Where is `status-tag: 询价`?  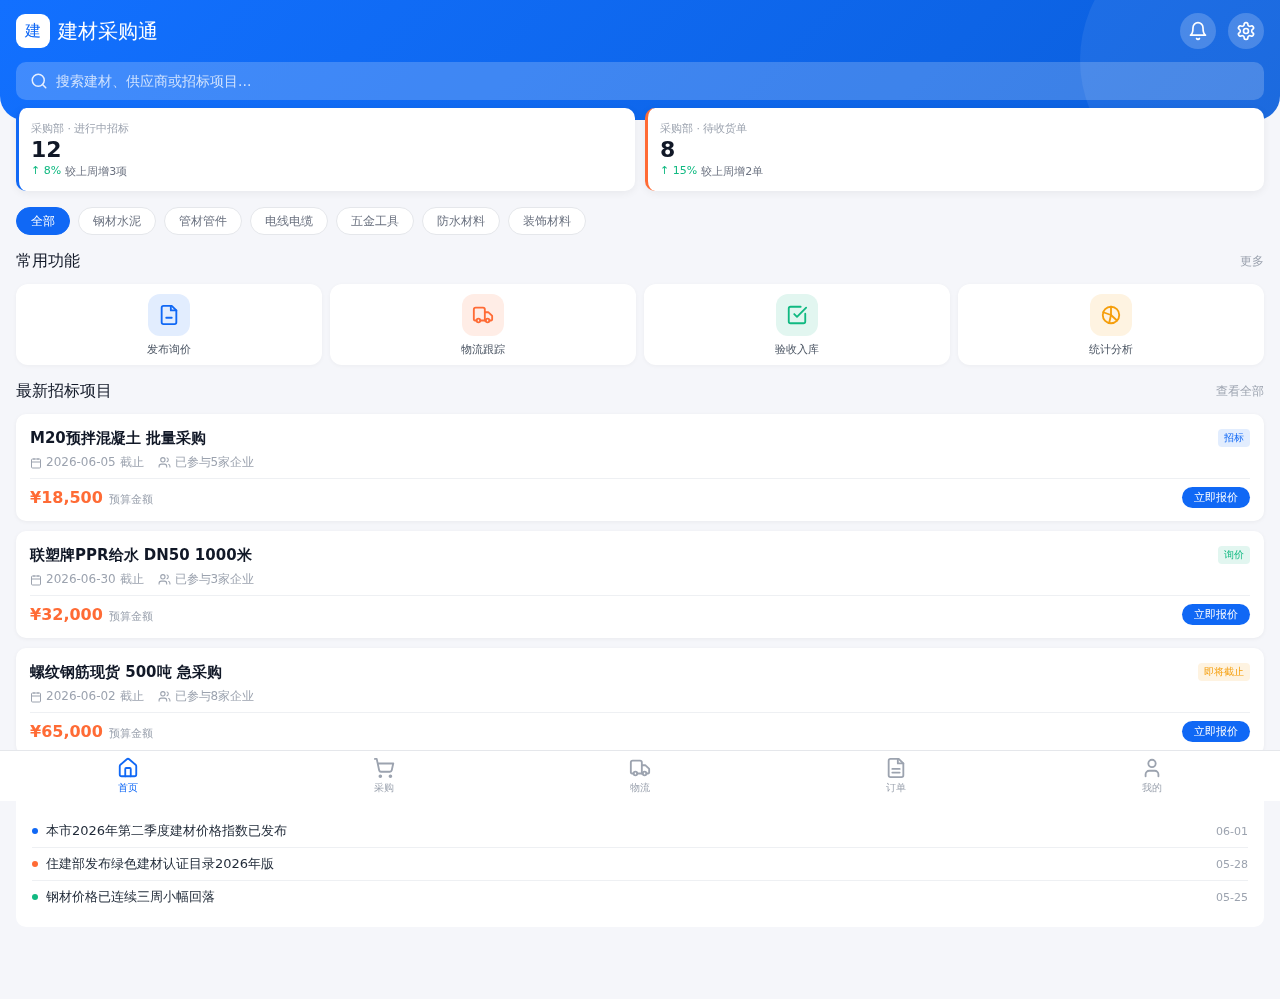
status-tag: 询价 is located at coordinates (1234, 555).